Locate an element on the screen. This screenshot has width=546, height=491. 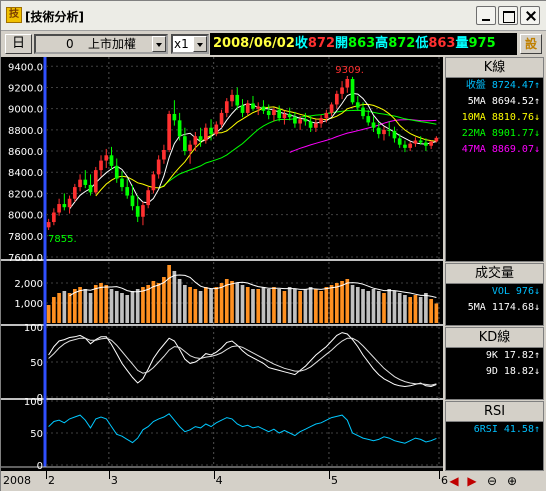
k-line is located at coordinates (242, 360).